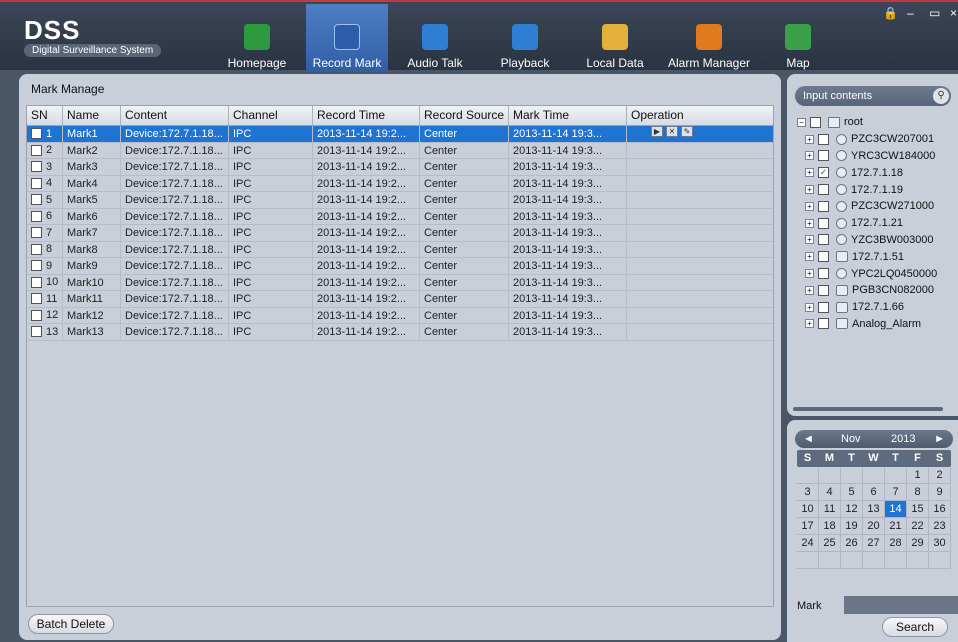 This screenshot has height=642, width=958. Describe the element at coordinates (896, 543) in the screenshot. I see `calendar-day: 28` at that location.